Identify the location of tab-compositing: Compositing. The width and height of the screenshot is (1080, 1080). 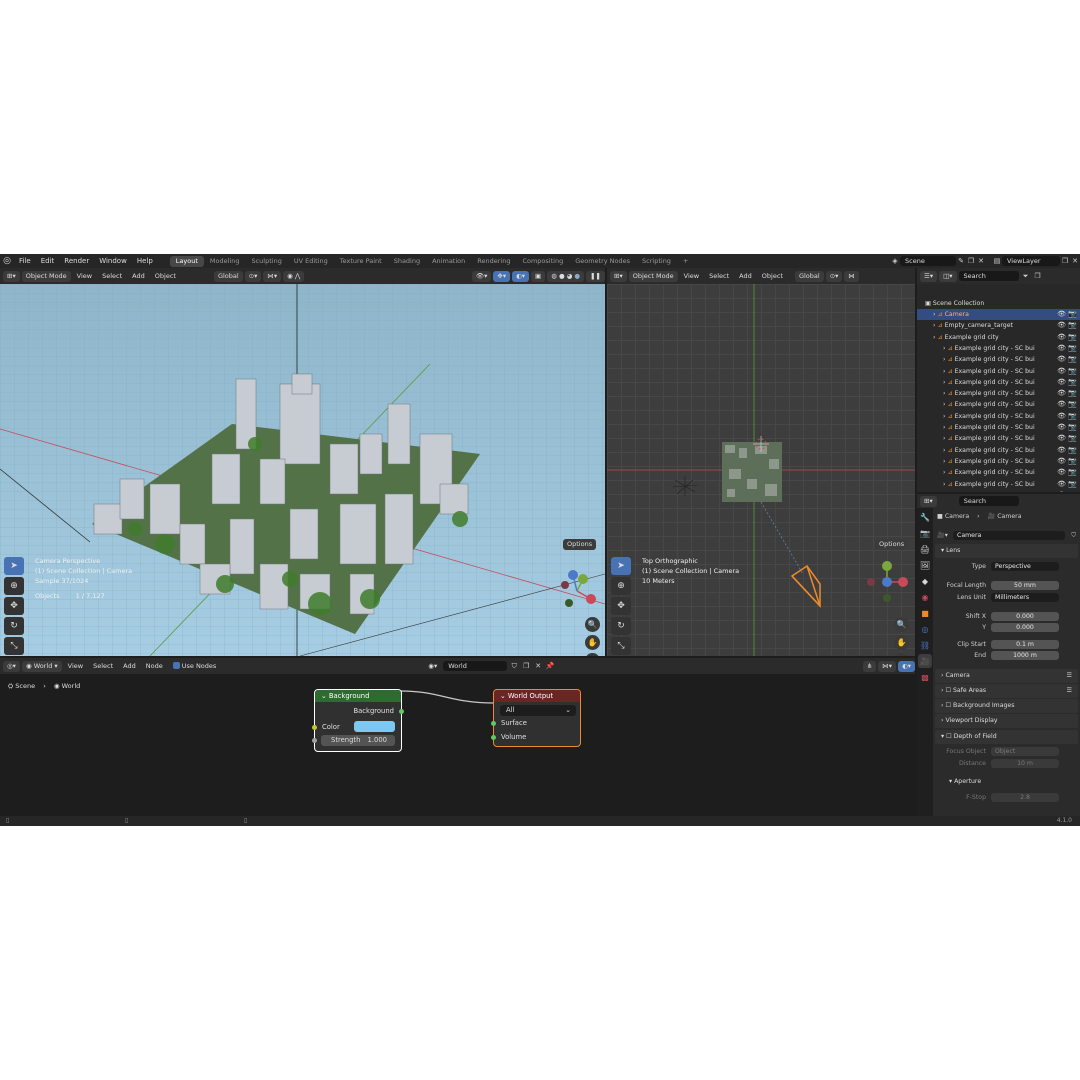
(542, 261).